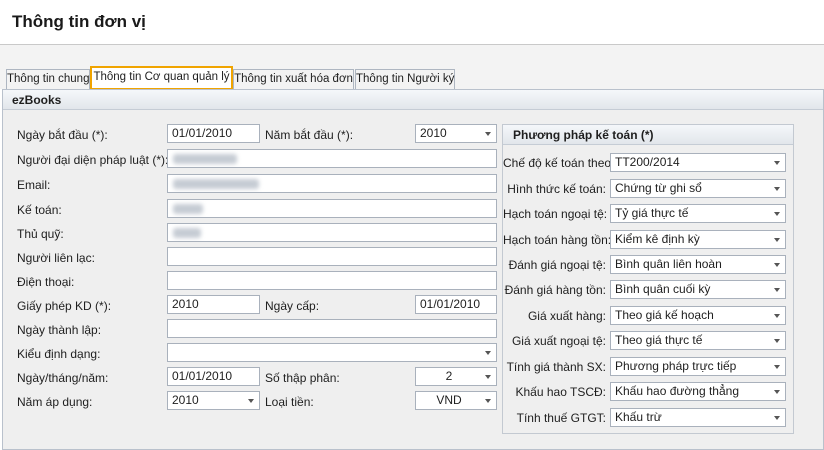 This screenshot has height=450, width=824. Describe the element at coordinates (698, 213) in the screenshot. I see `foreign-currency-accounting-select: Tỷ giá thực tế` at that location.